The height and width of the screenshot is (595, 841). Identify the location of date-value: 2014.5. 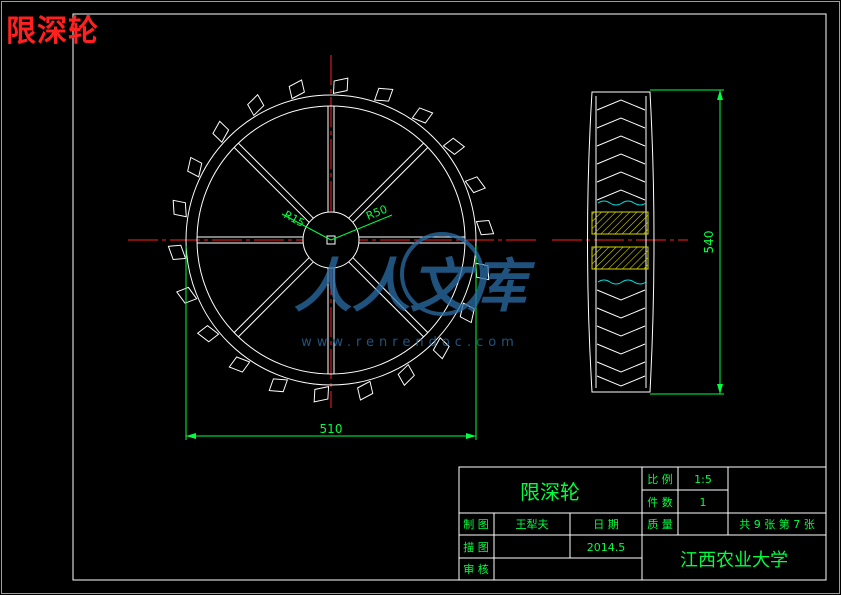
(606, 547).